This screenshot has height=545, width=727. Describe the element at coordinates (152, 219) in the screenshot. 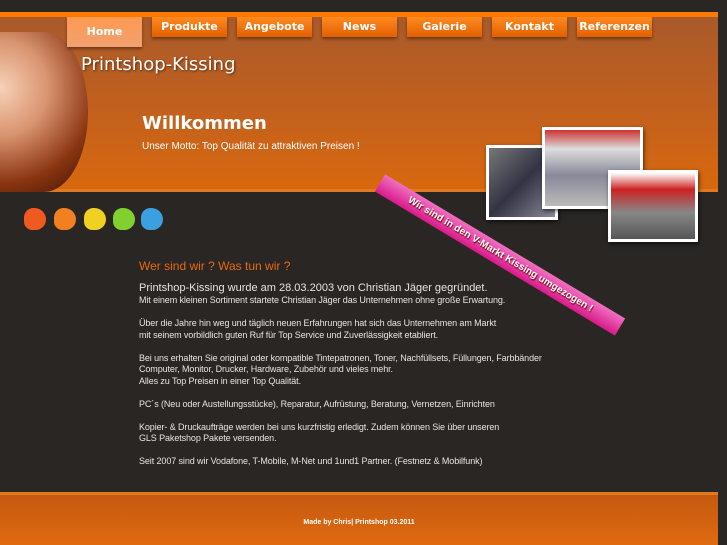

I see `blob-blue-icon` at that location.